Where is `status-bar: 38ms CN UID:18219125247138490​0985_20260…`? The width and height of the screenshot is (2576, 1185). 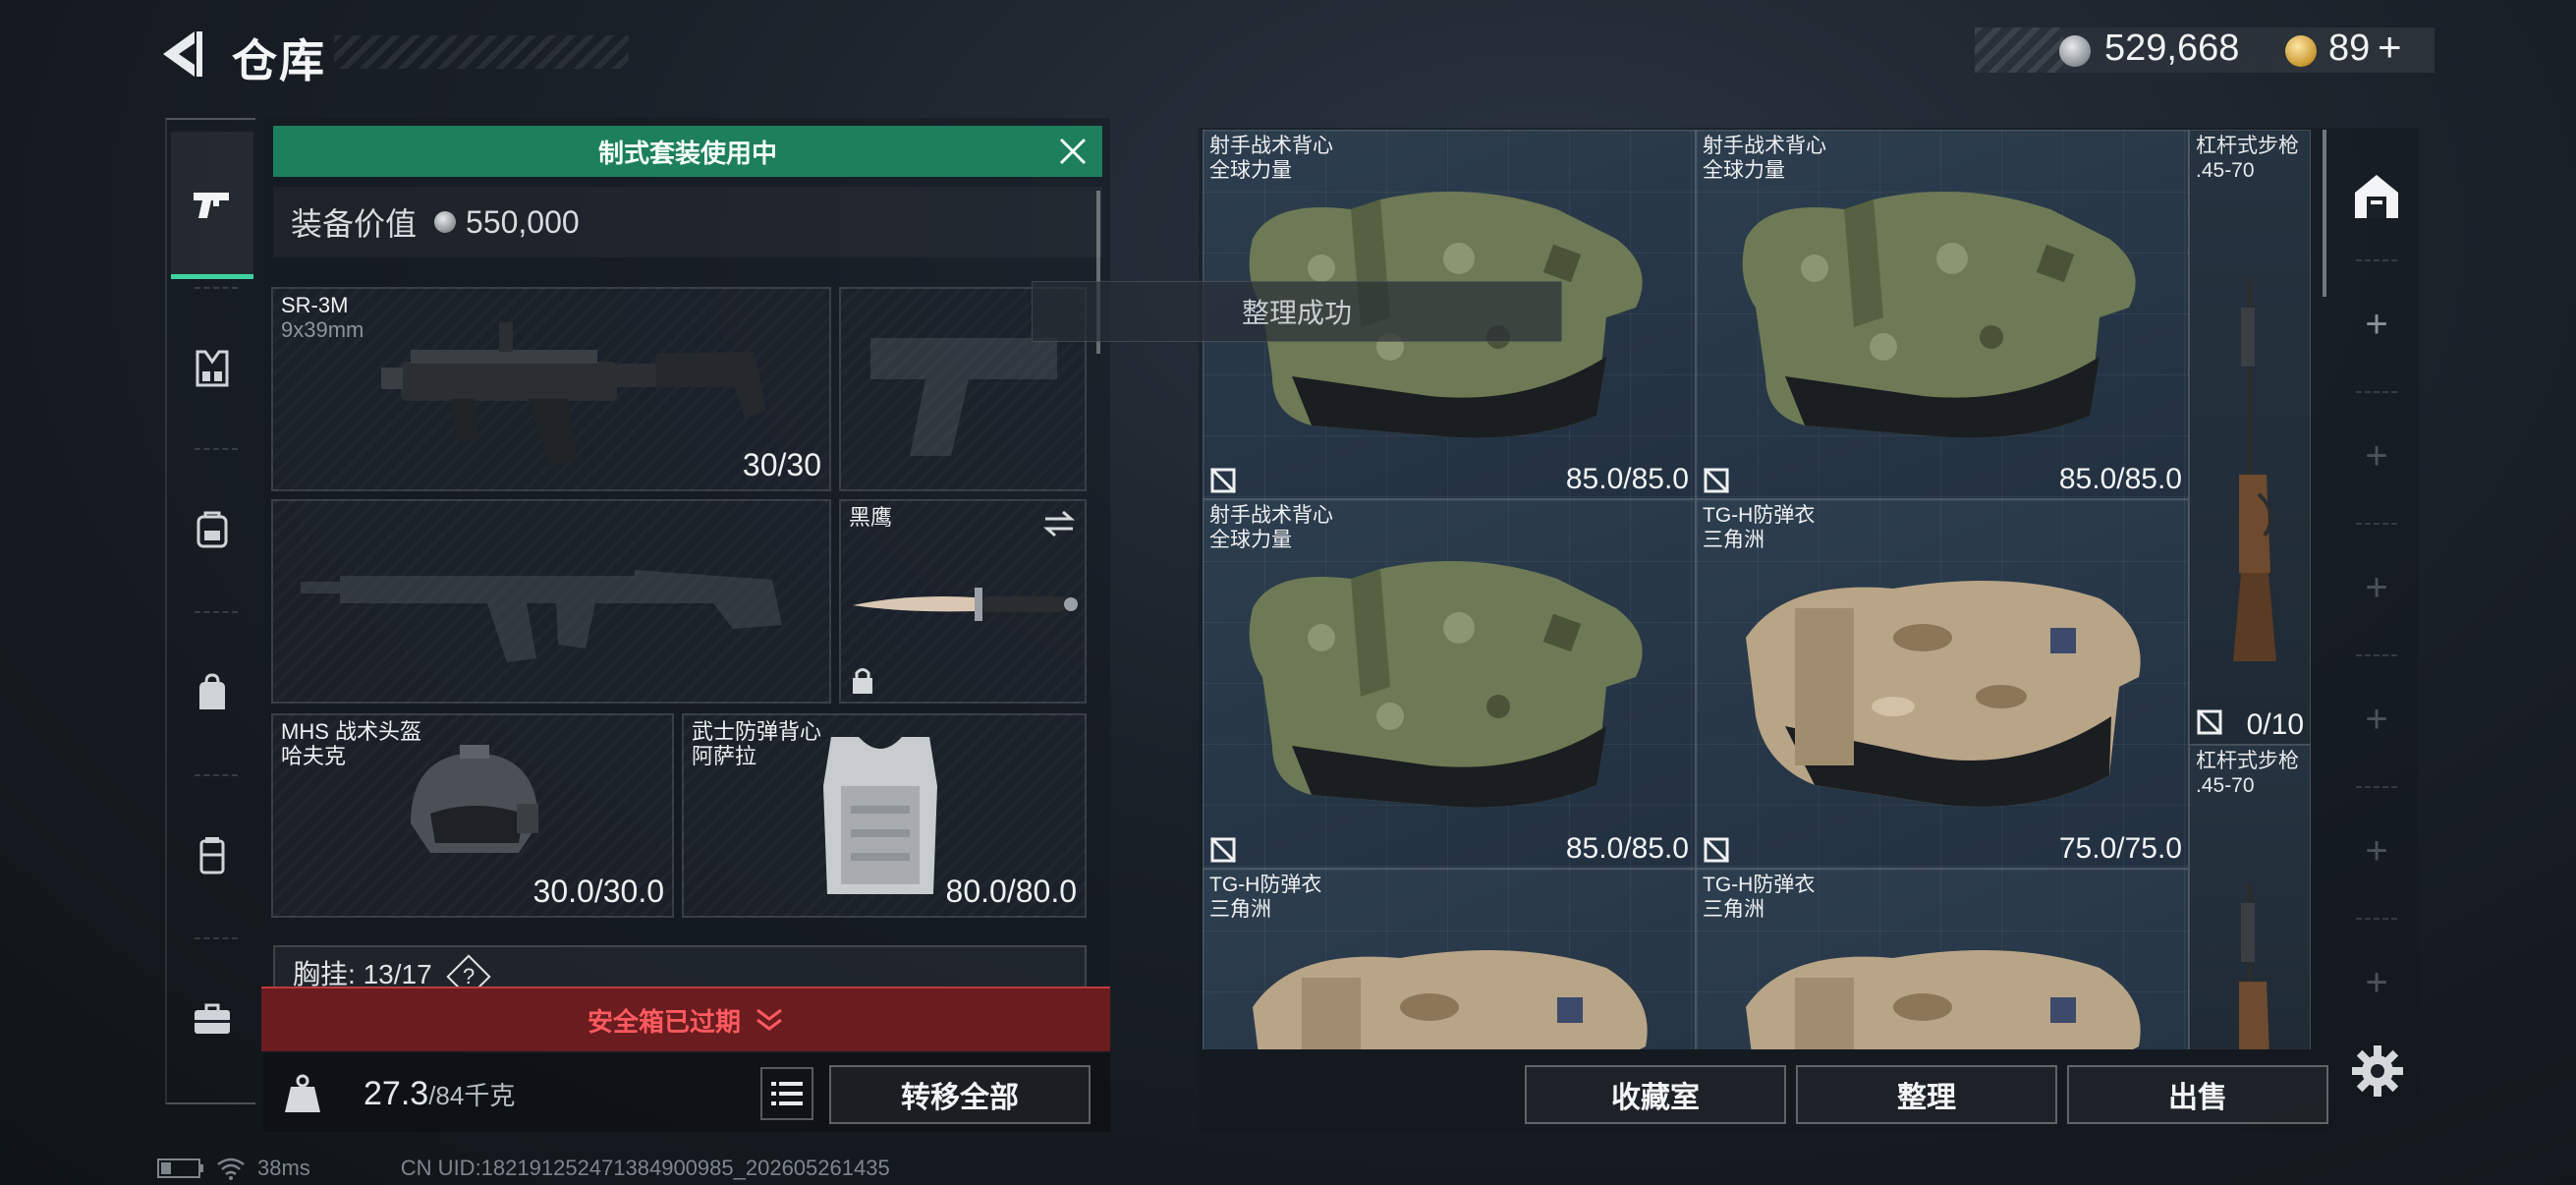 status-bar: 38ms CN UID:18219125247138490​0985_20260… is located at coordinates (523, 1169).